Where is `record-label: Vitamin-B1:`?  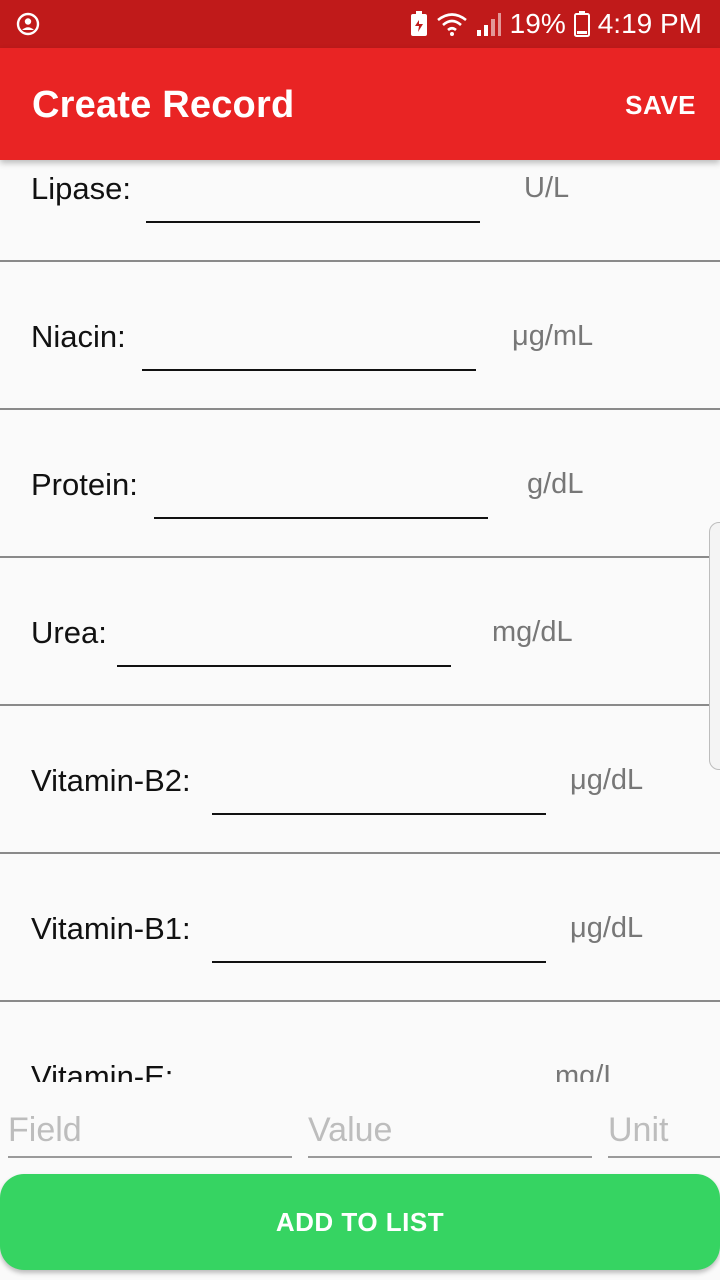
record-label: Vitamin-B1: is located at coordinates (111, 928).